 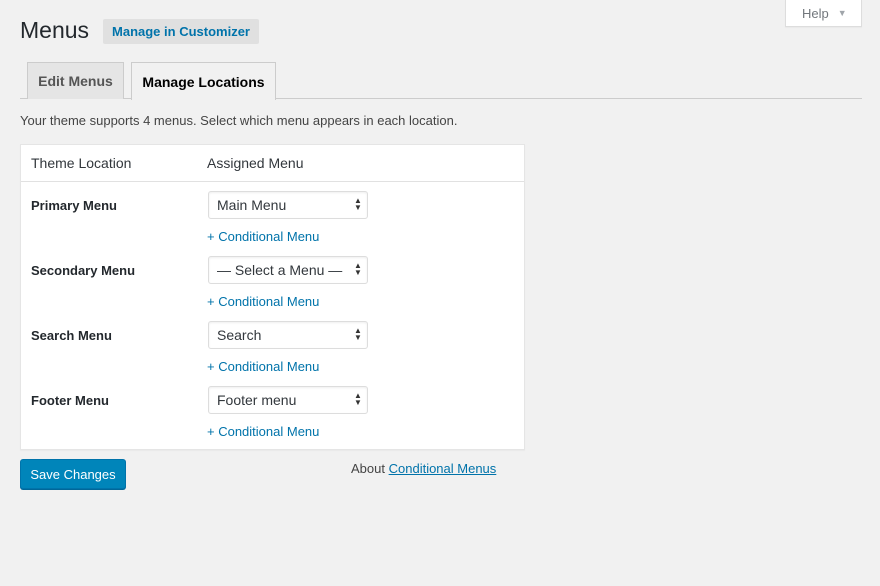 I want to click on save-changes-button: Save Changes, so click(x=73, y=474).